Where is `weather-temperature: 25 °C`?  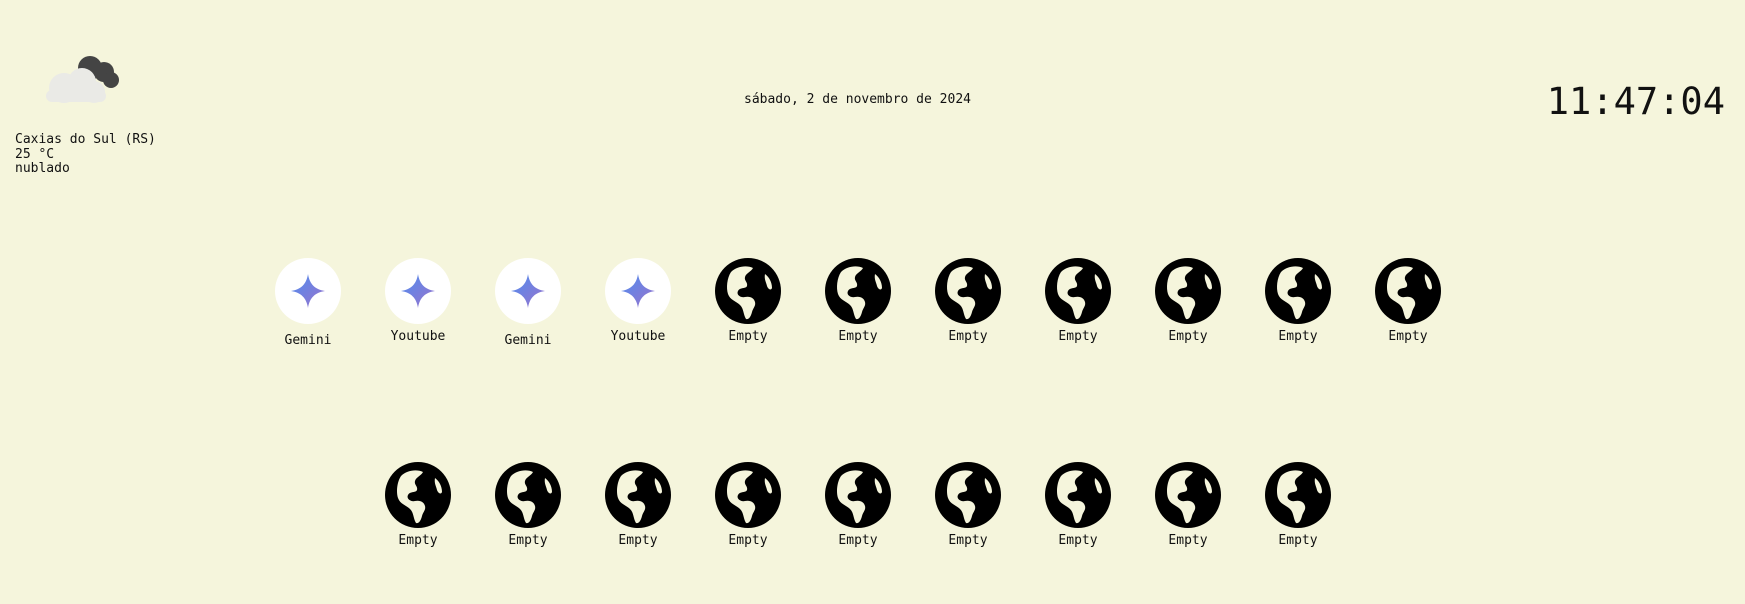 weather-temperature: 25 °C is located at coordinates (35, 154).